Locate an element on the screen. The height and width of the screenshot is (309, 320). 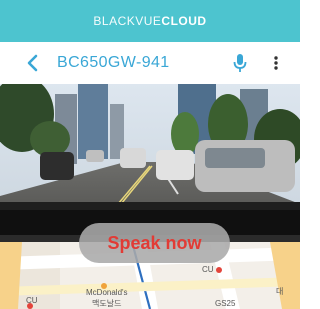
more-vertical-icon is located at coordinates (276, 63).